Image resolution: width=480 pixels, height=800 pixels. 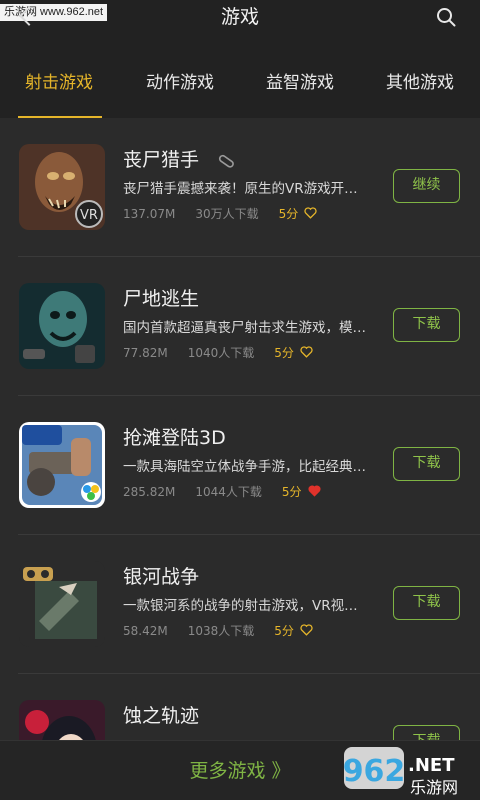 What do you see at coordinates (226, 161) in the screenshot?
I see `capsule-icon` at bounding box center [226, 161].